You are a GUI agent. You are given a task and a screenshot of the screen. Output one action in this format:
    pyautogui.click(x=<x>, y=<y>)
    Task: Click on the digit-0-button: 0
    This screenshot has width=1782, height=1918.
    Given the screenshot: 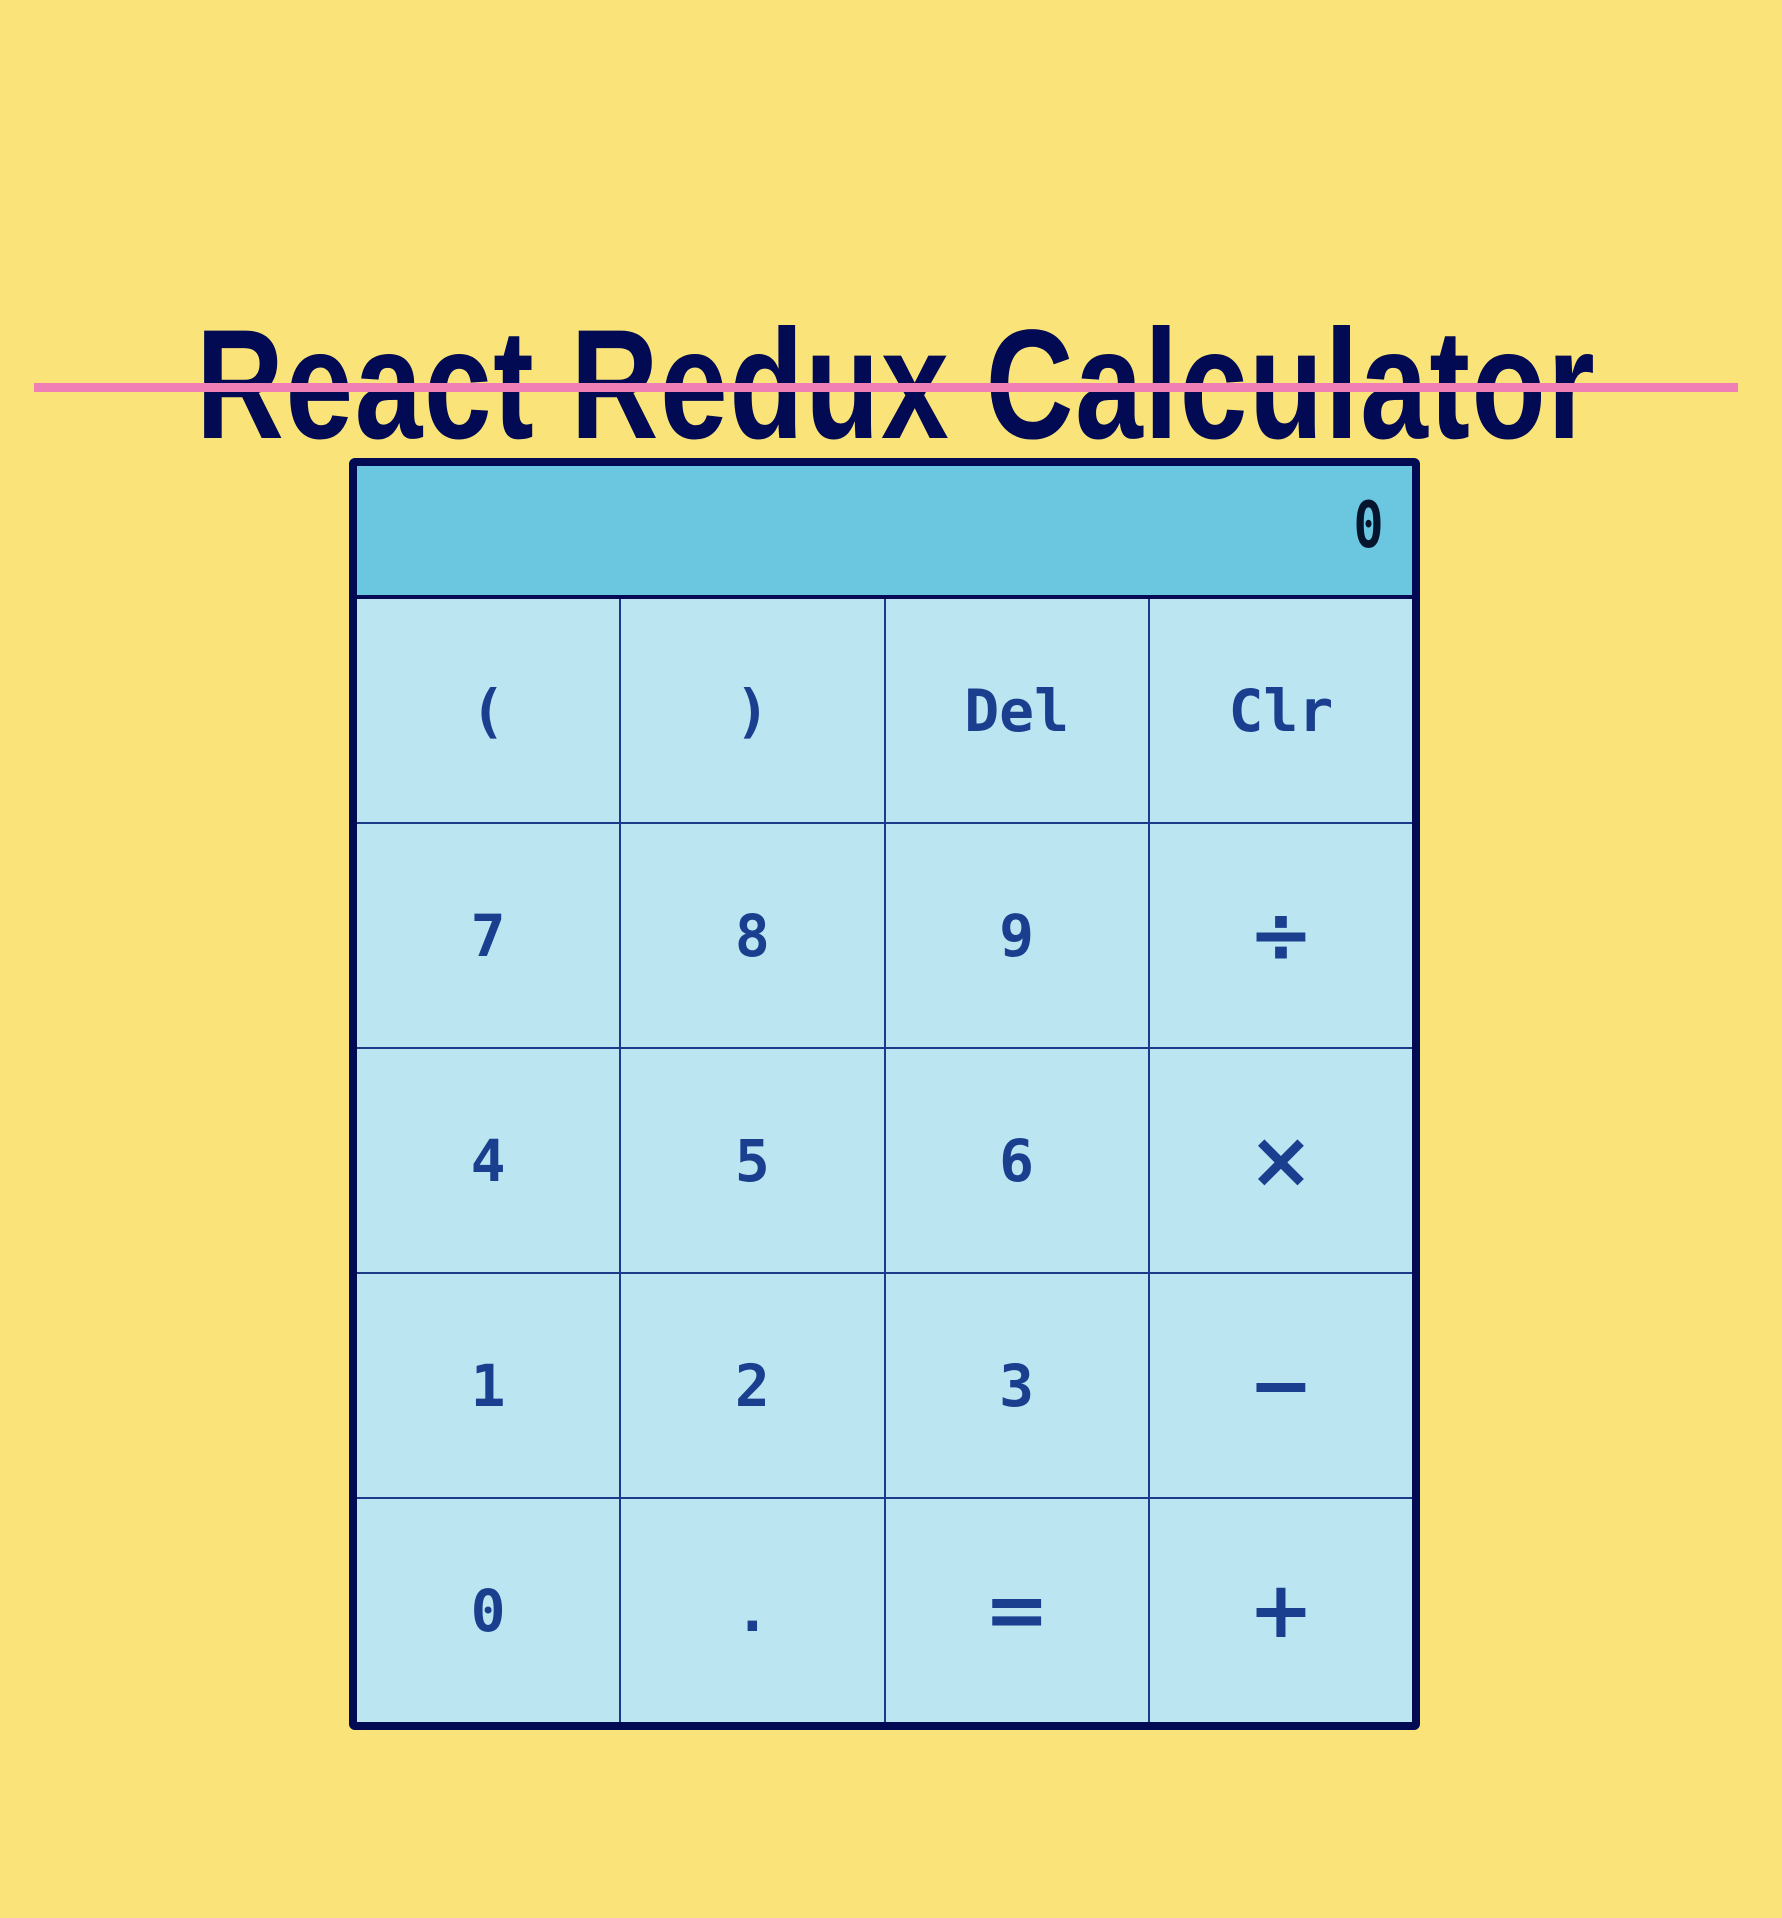 What is the action you would take?
    pyautogui.click(x=488, y=1610)
    